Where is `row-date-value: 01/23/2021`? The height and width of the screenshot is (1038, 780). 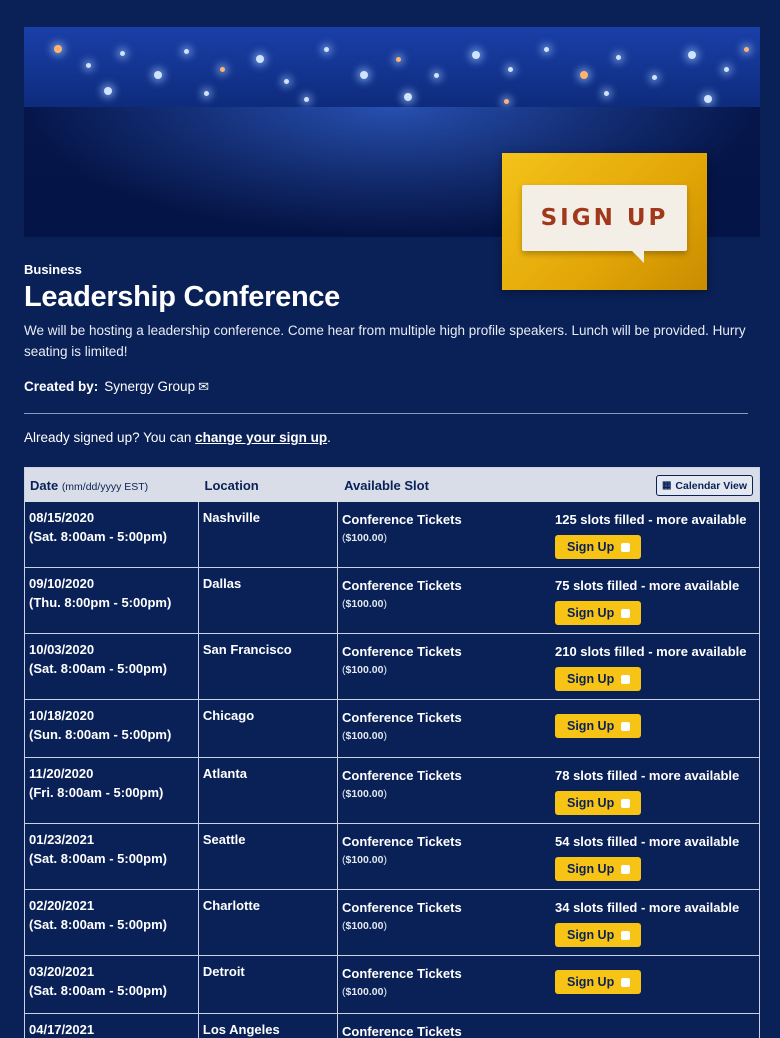 row-date-value: 01/23/2021 is located at coordinates (62, 839).